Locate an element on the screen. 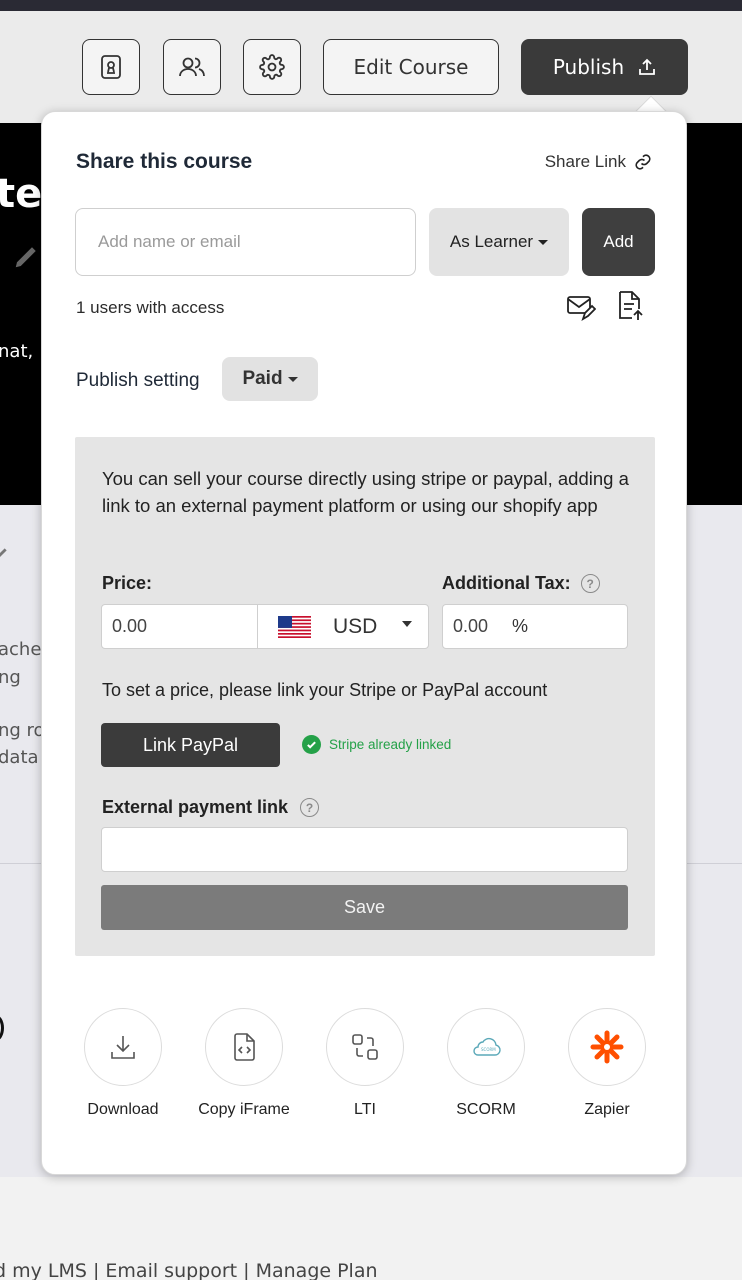  publish-button: Publish is located at coordinates (604, 67).